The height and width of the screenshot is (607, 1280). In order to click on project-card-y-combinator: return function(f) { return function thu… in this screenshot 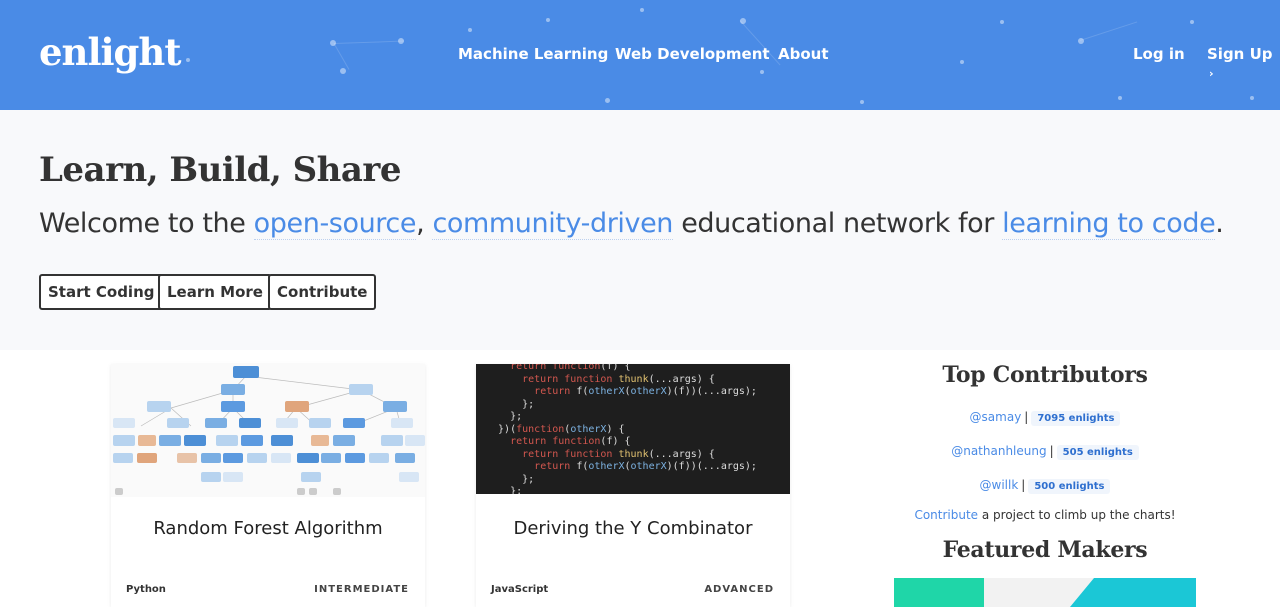, I will do `click(633, 485)`.